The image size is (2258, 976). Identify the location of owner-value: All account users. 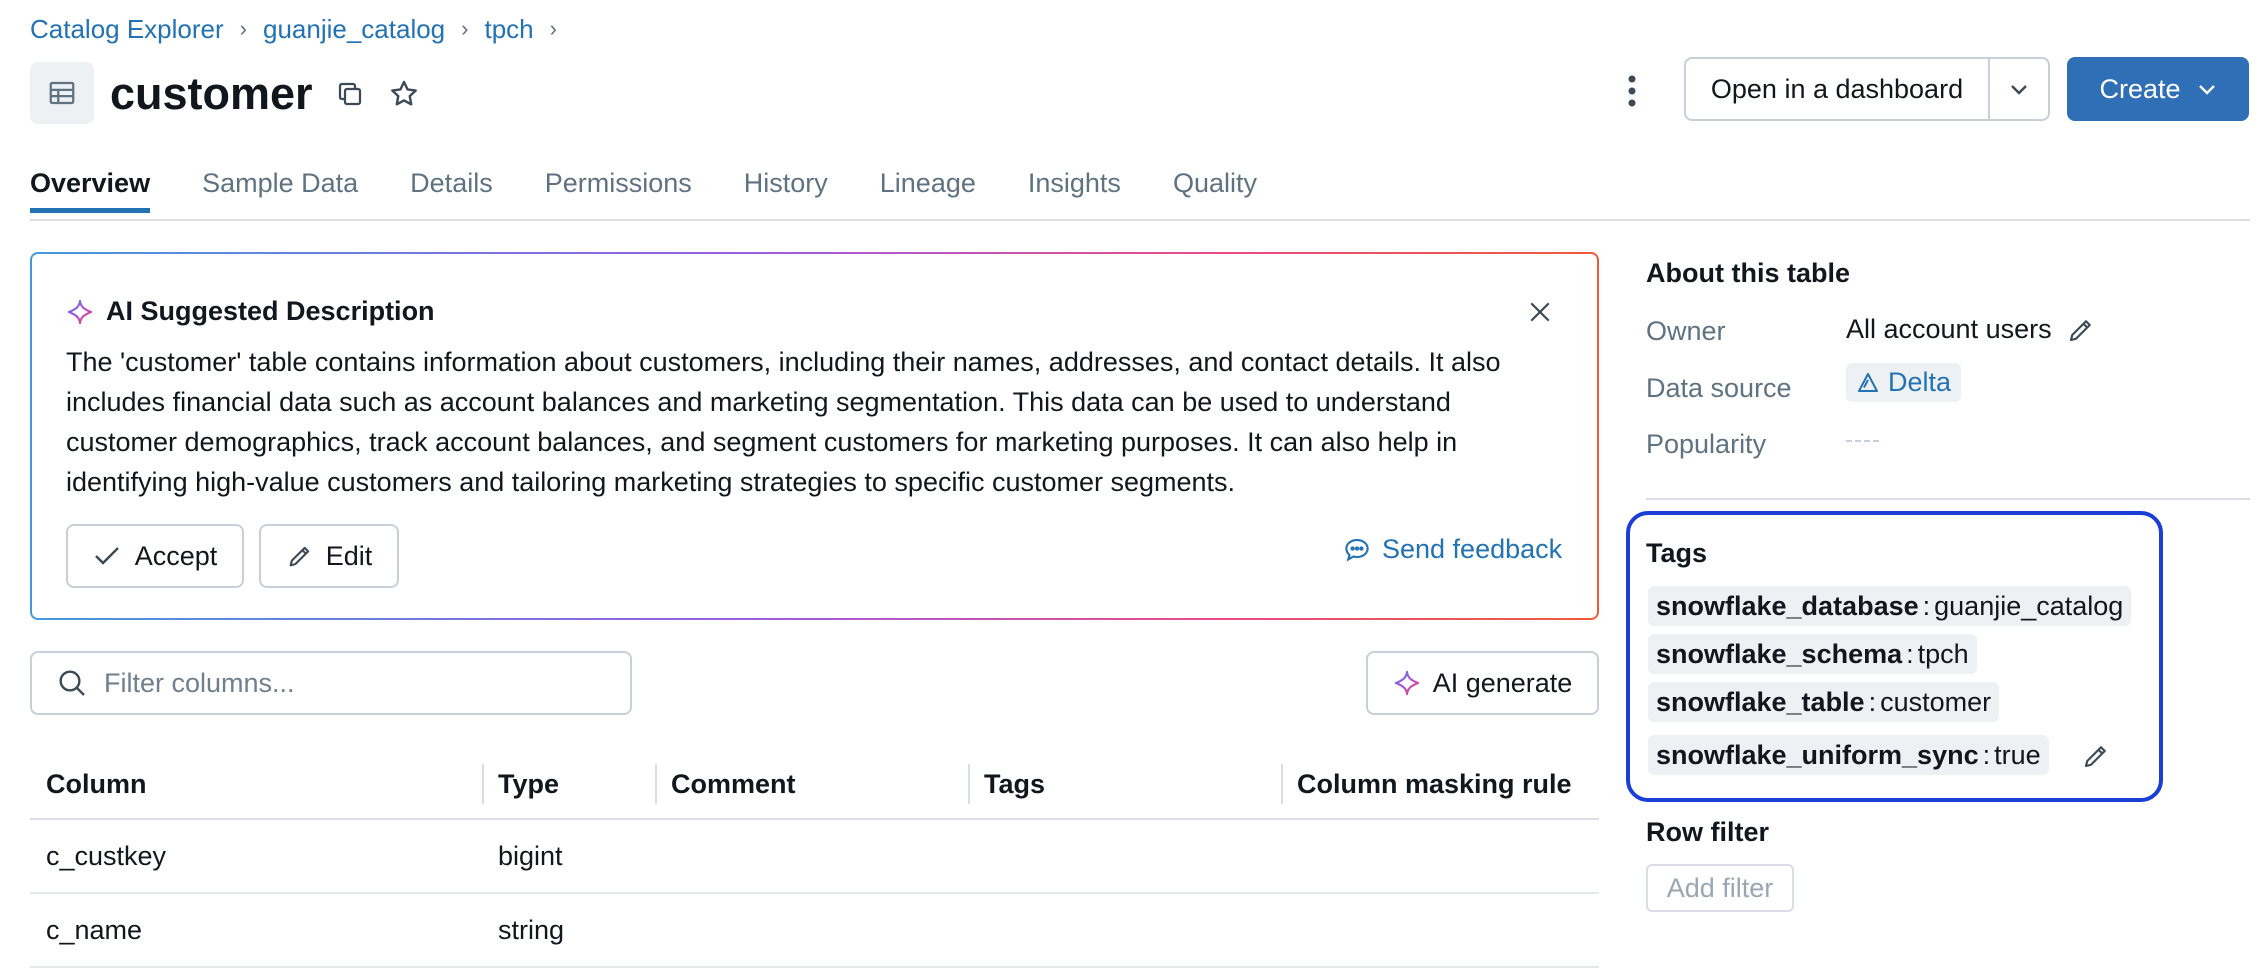
(1971, 329).